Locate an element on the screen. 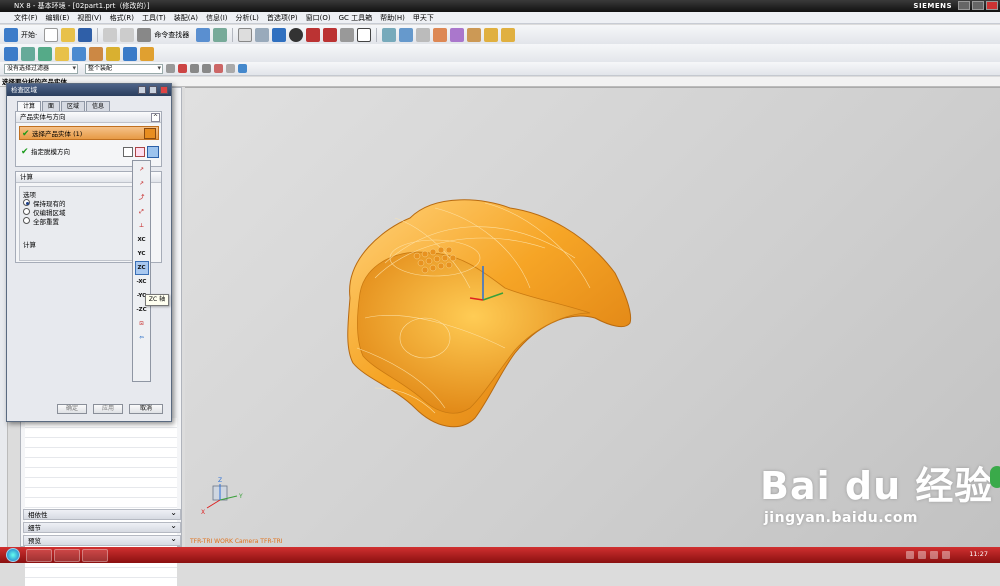  snap-point-icon is located at coordinates (182, 68).